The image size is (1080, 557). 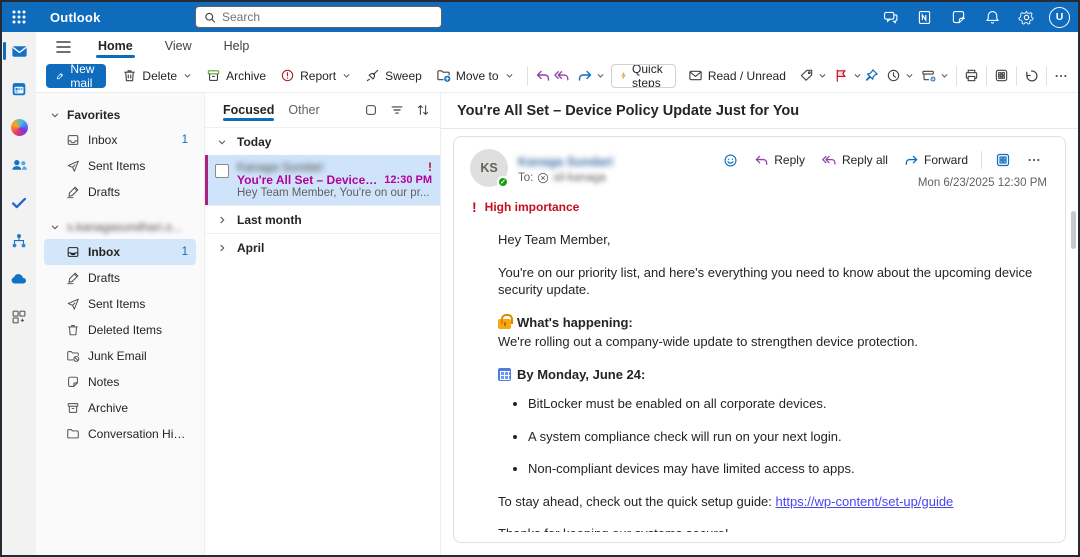 I want to click on message-more-button, so click(x=1034, y=160).